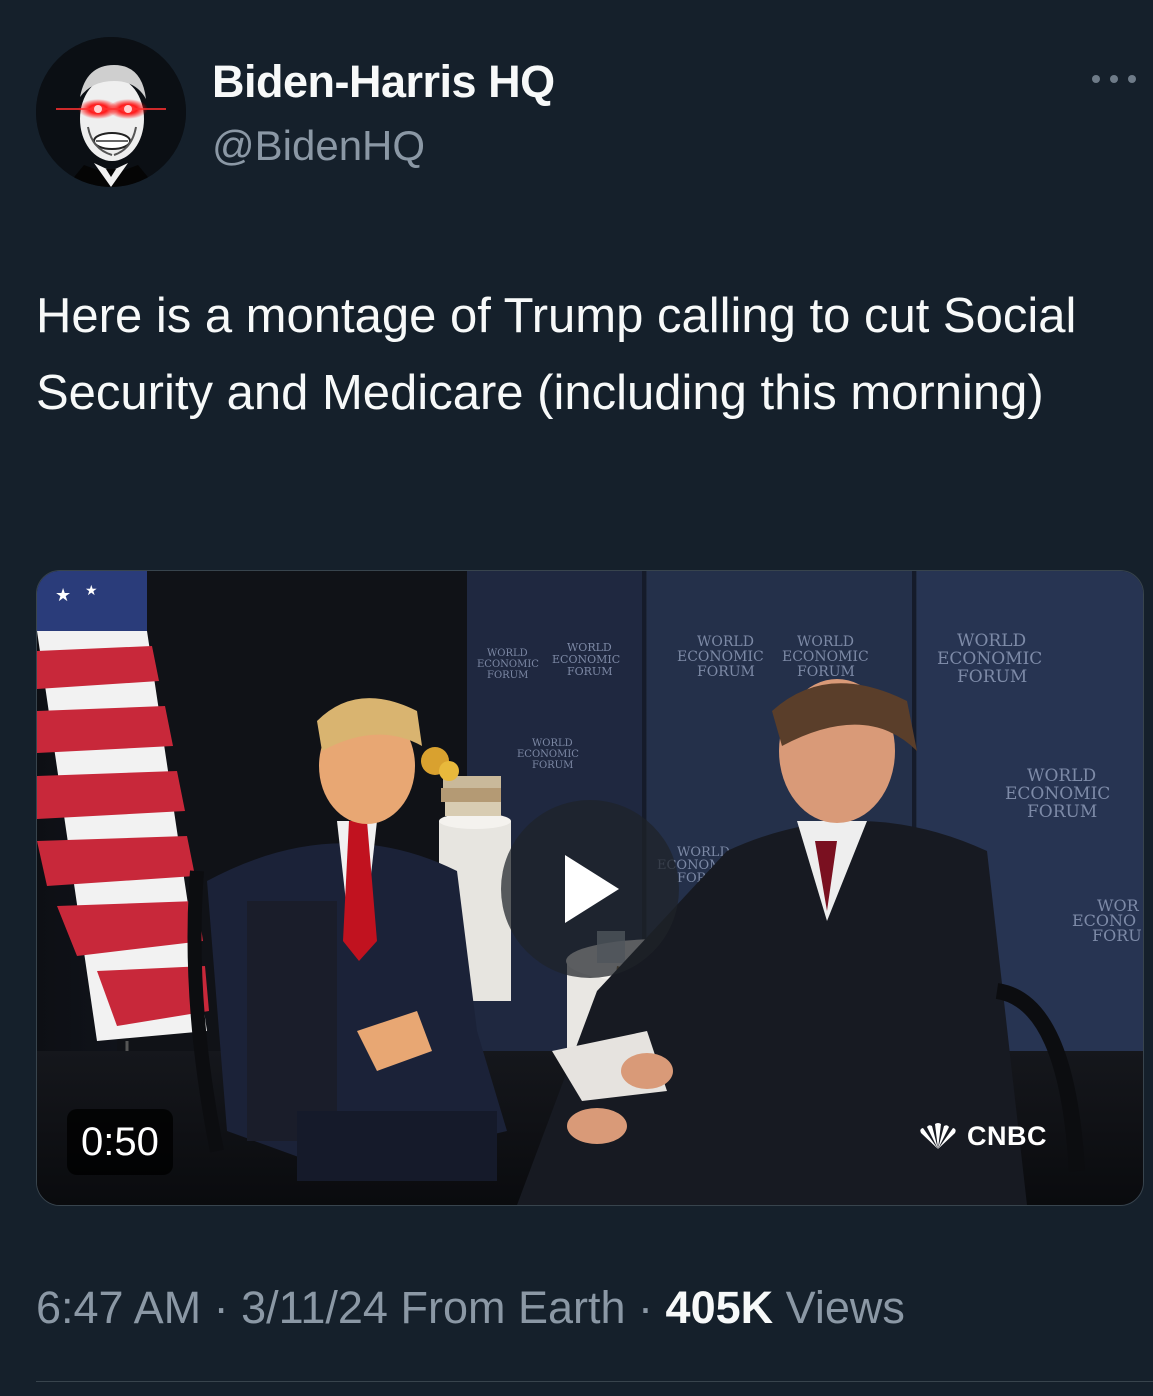 The image size is (1153, 1396). What do you see at coordinates (120, 1142) in the screenshot?
I see `video-duration-badge: 0:50` at bounding box center [120, 1142].